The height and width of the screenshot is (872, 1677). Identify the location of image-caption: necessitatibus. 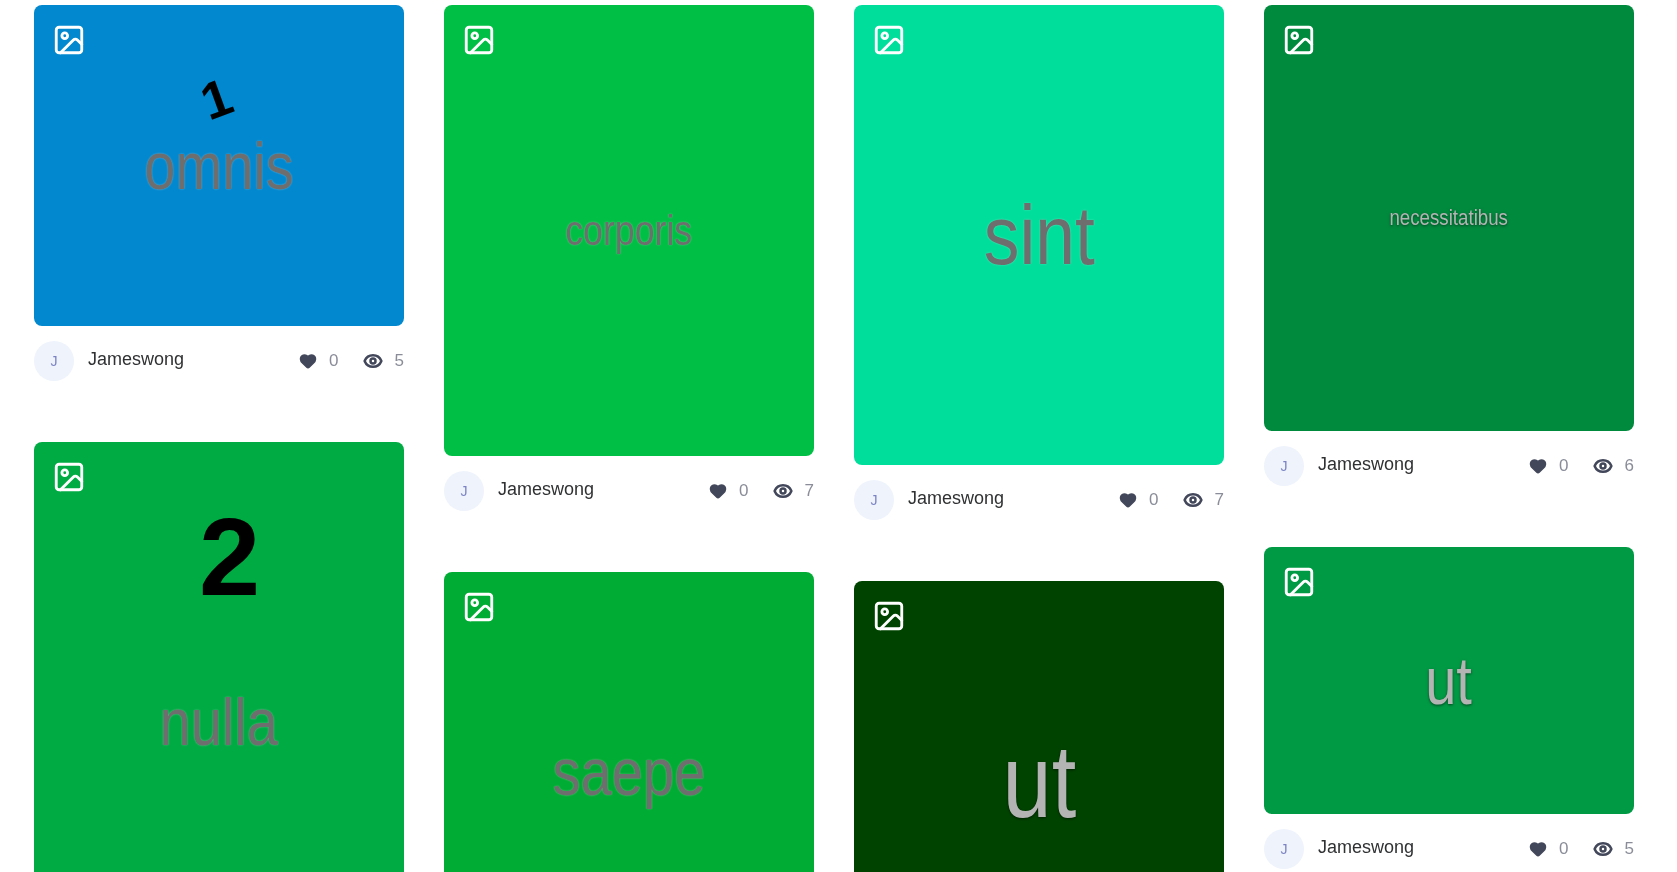
(1449, 218).